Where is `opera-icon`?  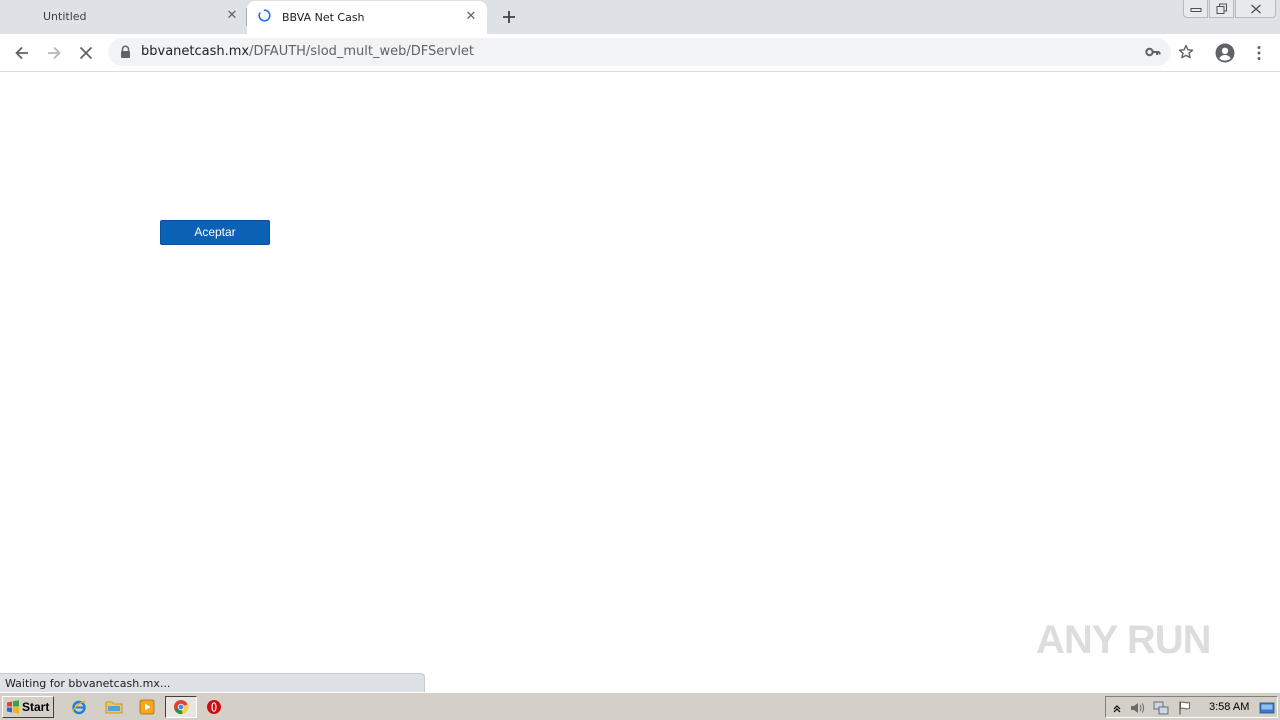
opera-icon is located at coordinates (214, 707).